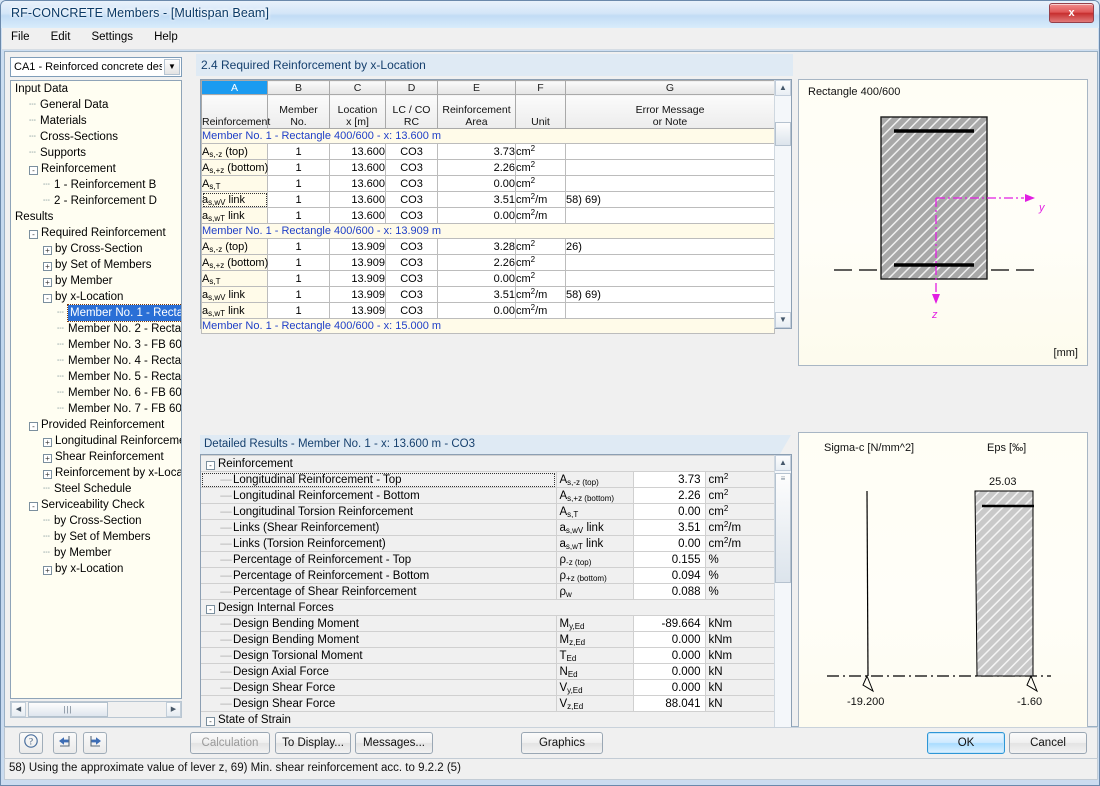  What do you see at coordinates (65, 743) in the screenshot?
I see `prev-icon` at bounding box center [65, 743].